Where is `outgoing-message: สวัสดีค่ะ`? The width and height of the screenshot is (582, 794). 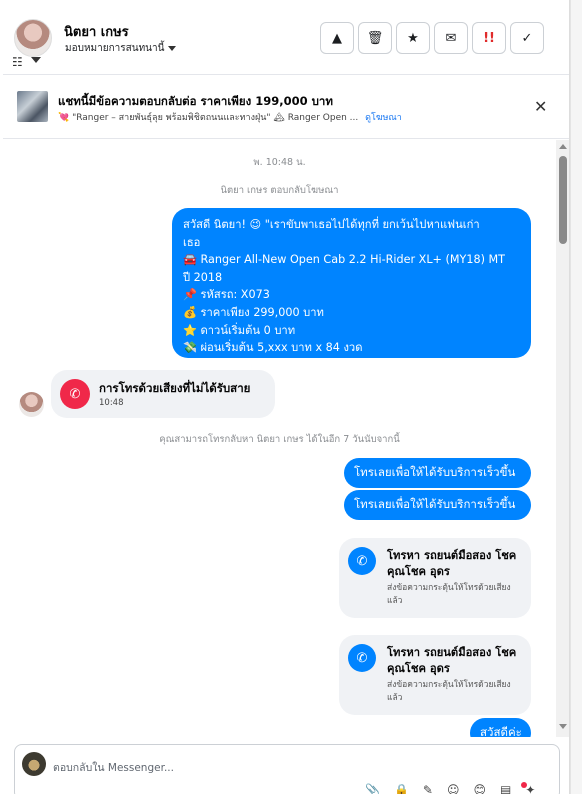 outgoing-message: สวัสดีค่ะ is located at coordinates (500, 727).